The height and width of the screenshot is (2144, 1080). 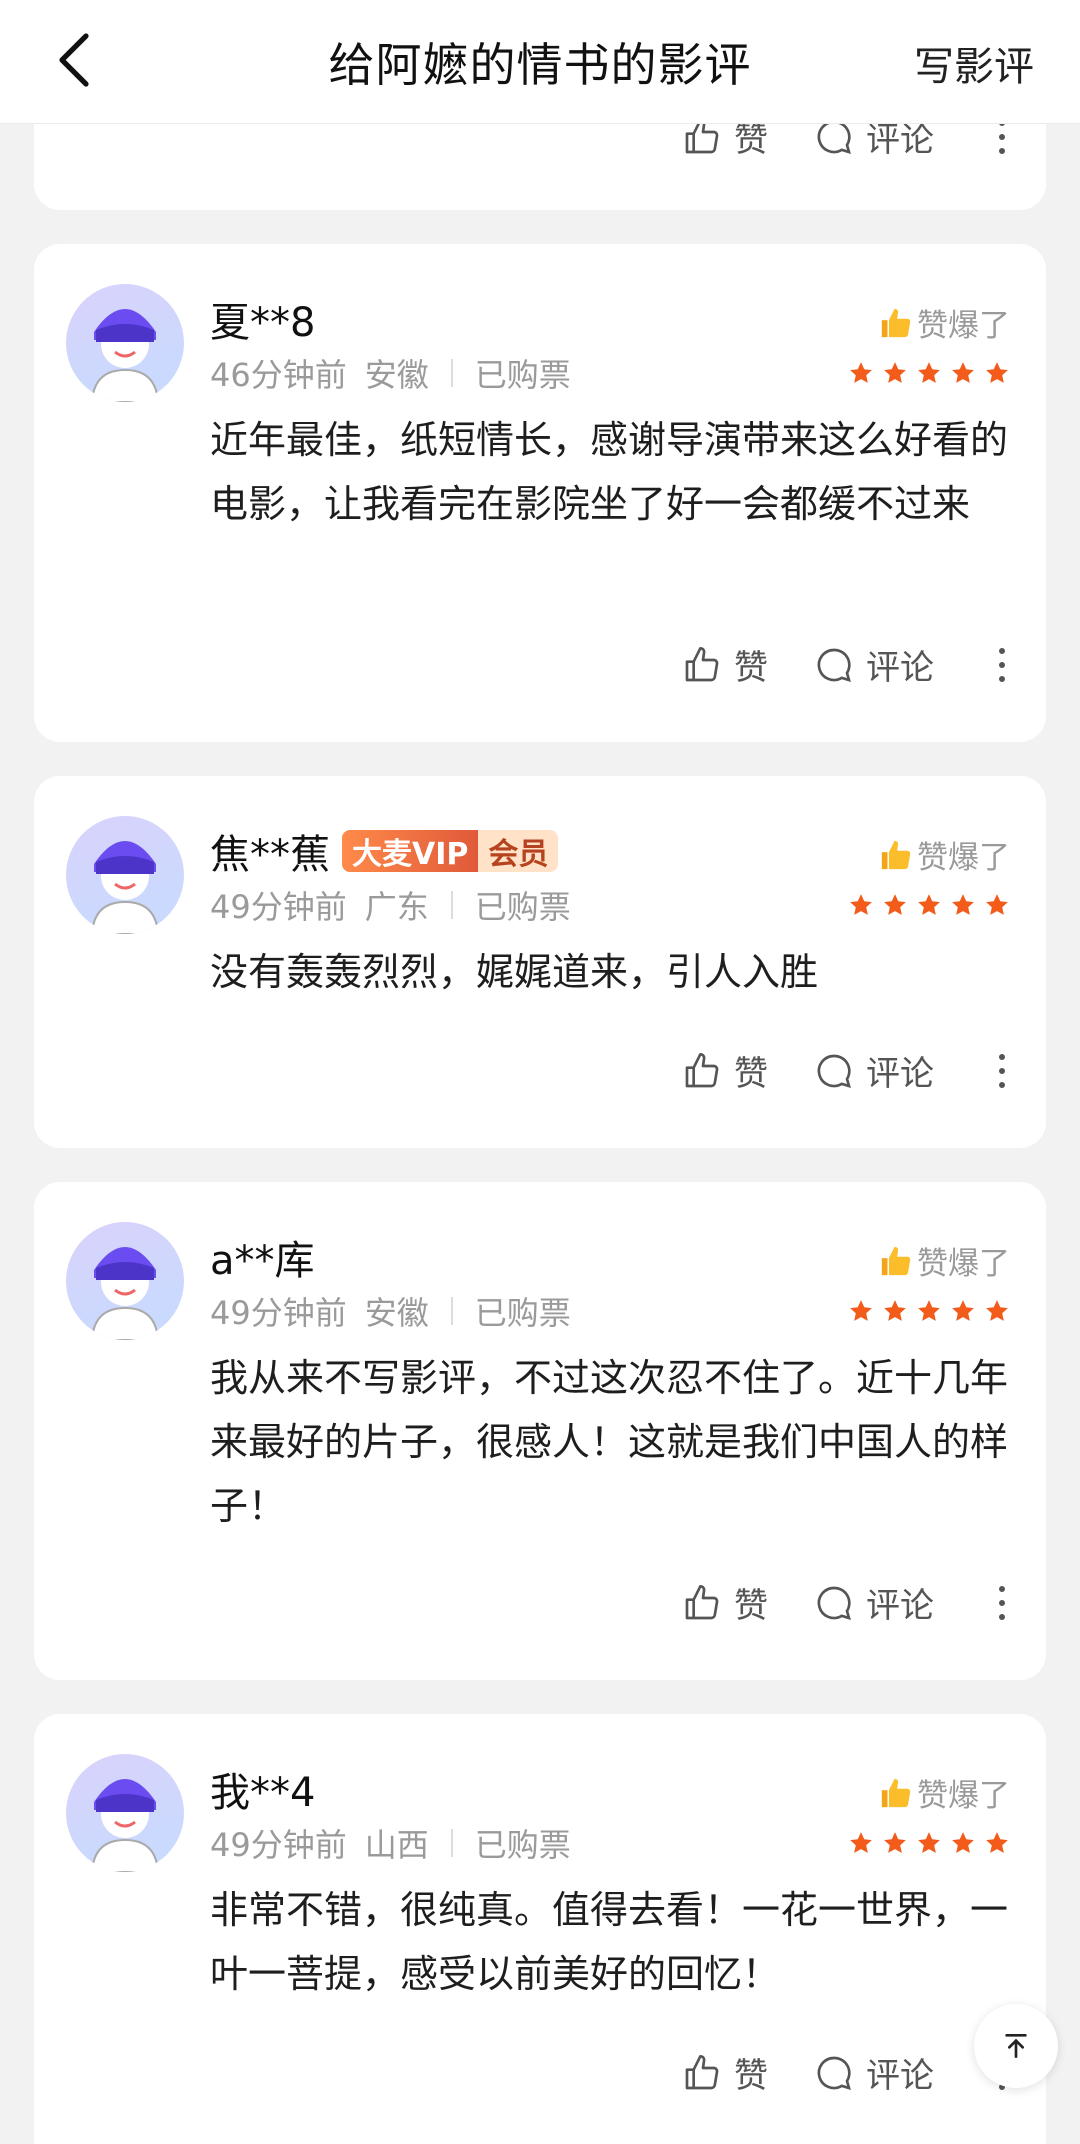 I want to click on review-text: 非常不错，很纯真。值得去看！一花一世界，一叶一菩提，感受以前美好的回忆！, so click(x=610, y=1942).